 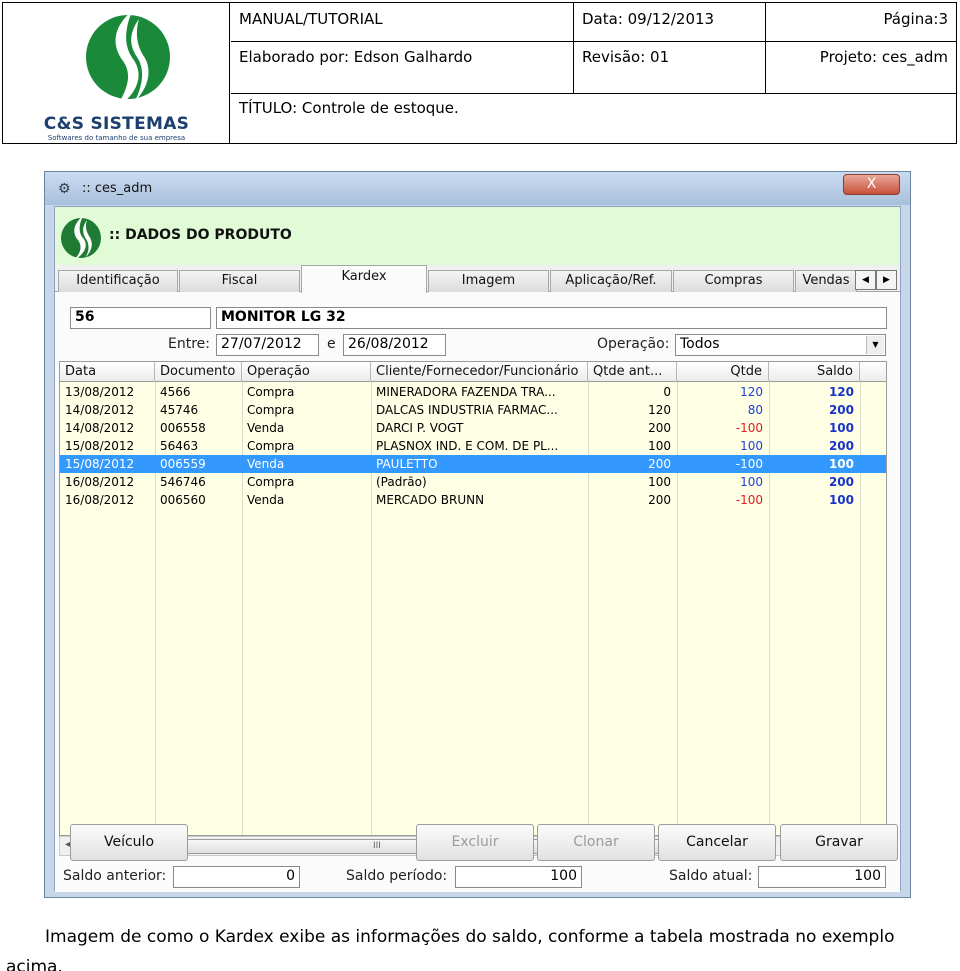 I want to click on column-header-data: Data, so click(x=107, y=372).